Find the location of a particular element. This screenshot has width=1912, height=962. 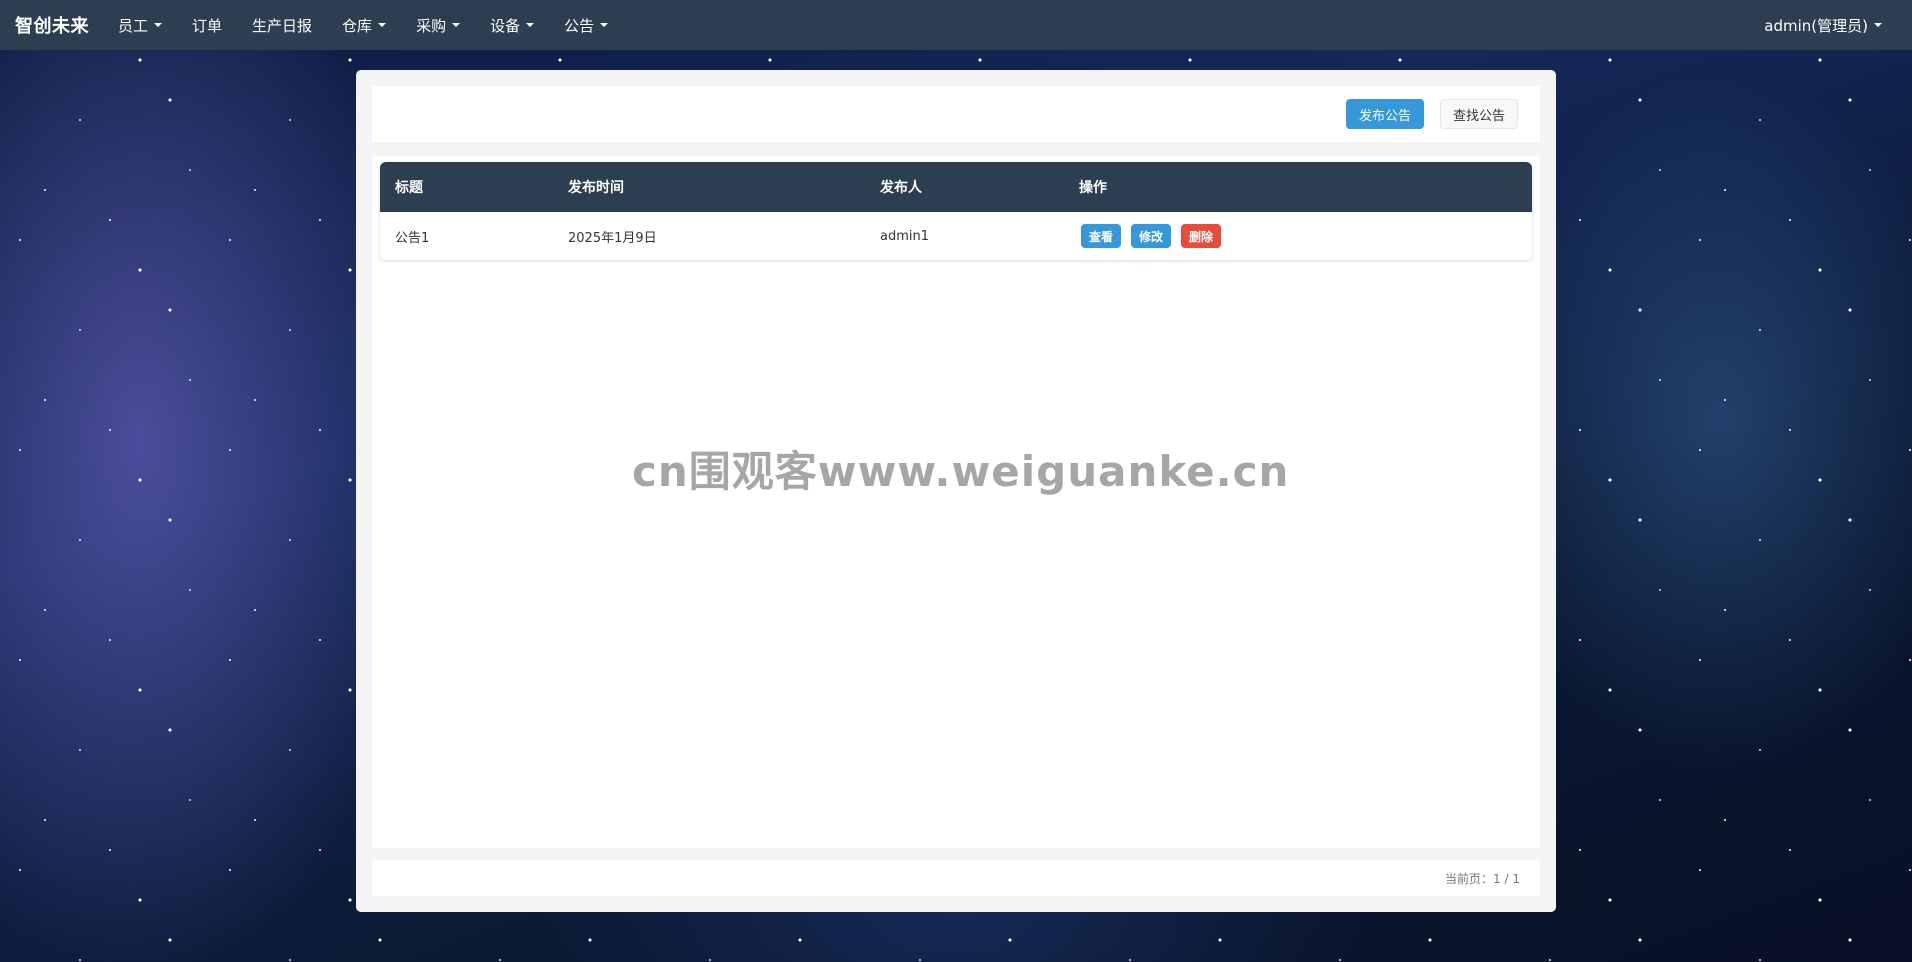

header-title: 标题 is located at coordinates (409, 188).